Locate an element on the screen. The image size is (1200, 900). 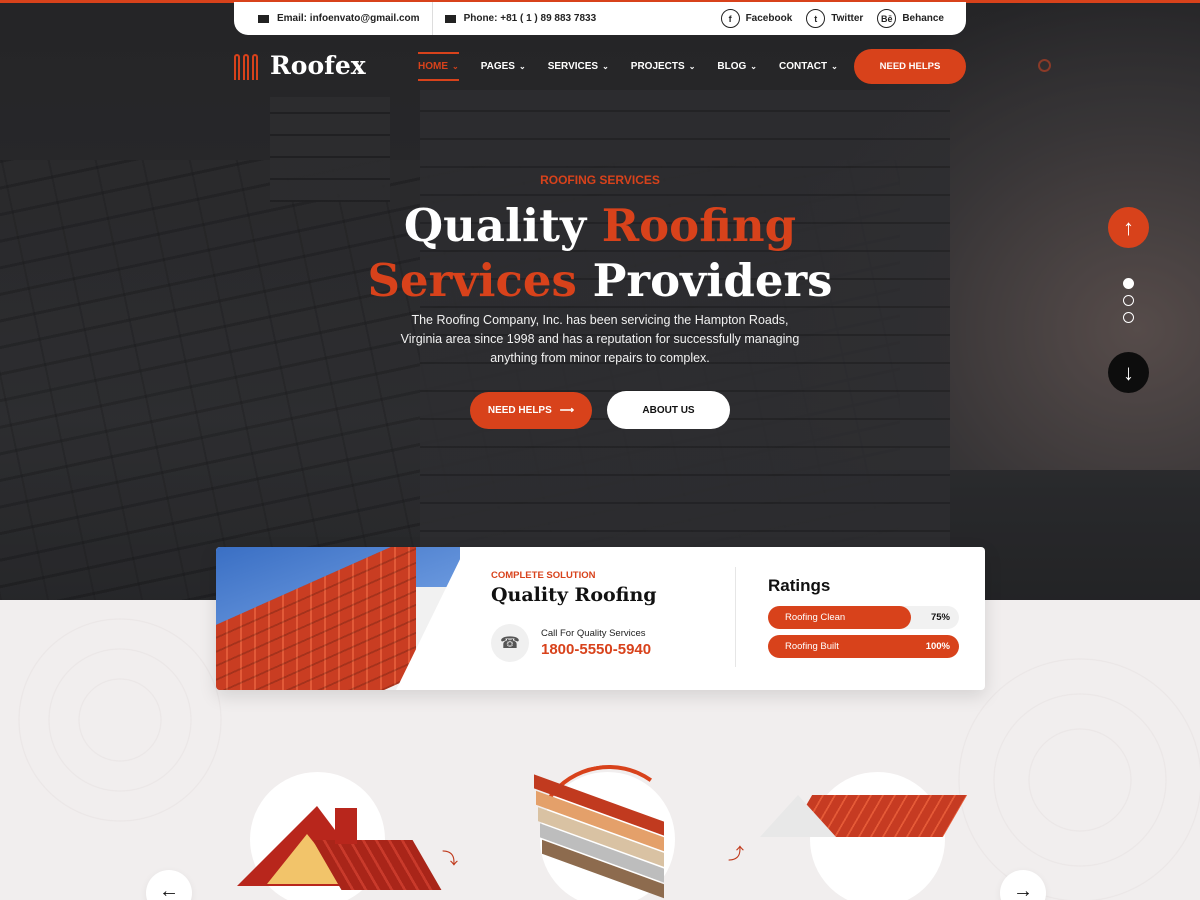
rating-percent: 75% is located at coordinates (940, 617).